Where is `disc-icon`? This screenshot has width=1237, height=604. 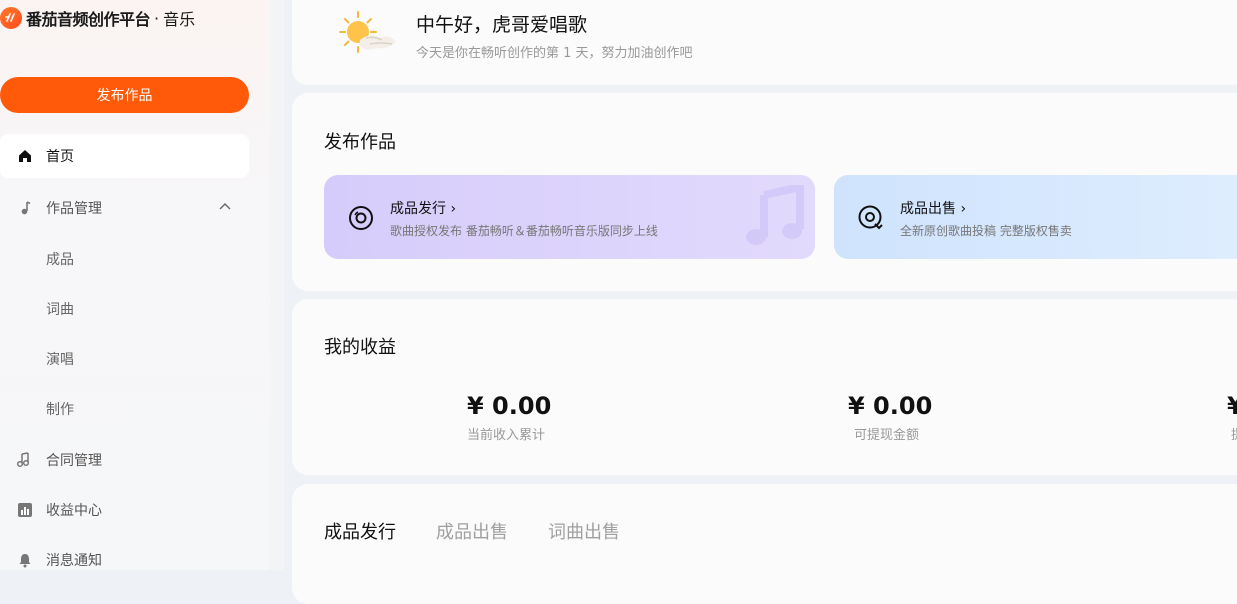 disc-icon is located at coordinates (361, 218).